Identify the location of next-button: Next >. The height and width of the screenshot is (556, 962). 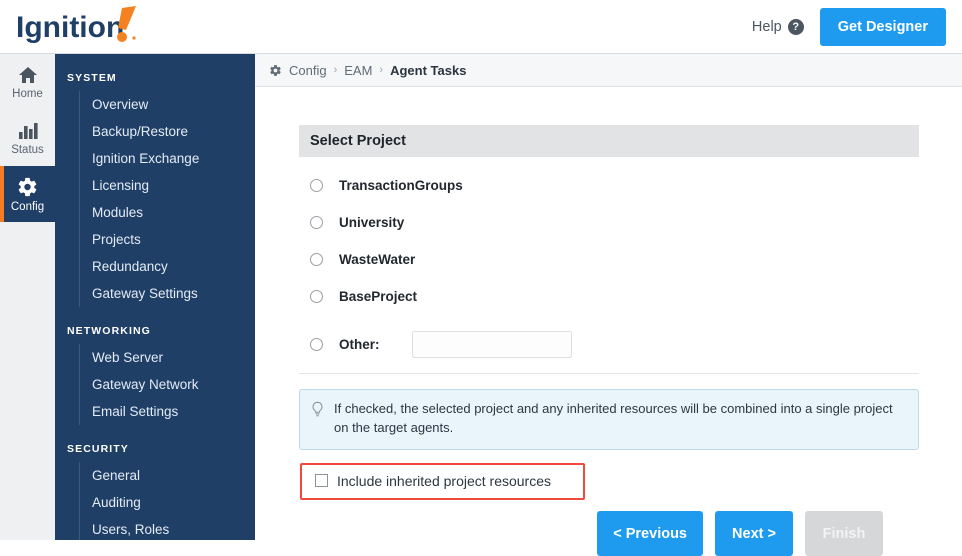
(754, 533).